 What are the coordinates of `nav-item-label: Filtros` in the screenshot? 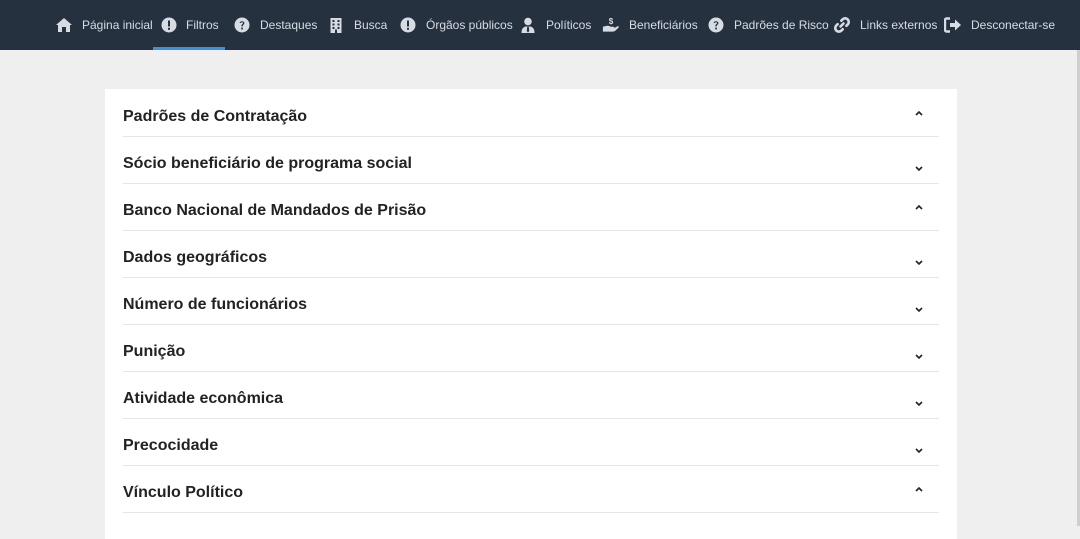 It's located at (202, 25).